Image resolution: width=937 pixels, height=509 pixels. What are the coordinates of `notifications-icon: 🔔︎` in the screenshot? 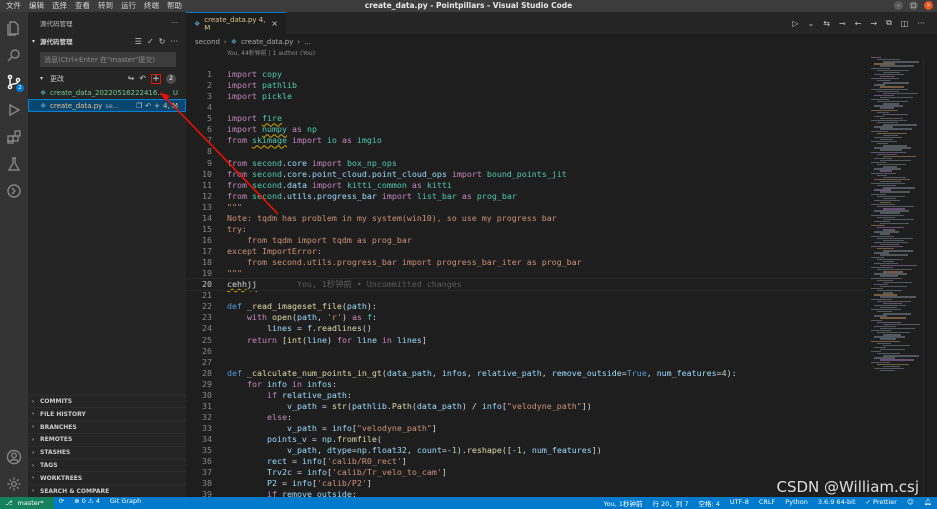 It's located at (928, 503).